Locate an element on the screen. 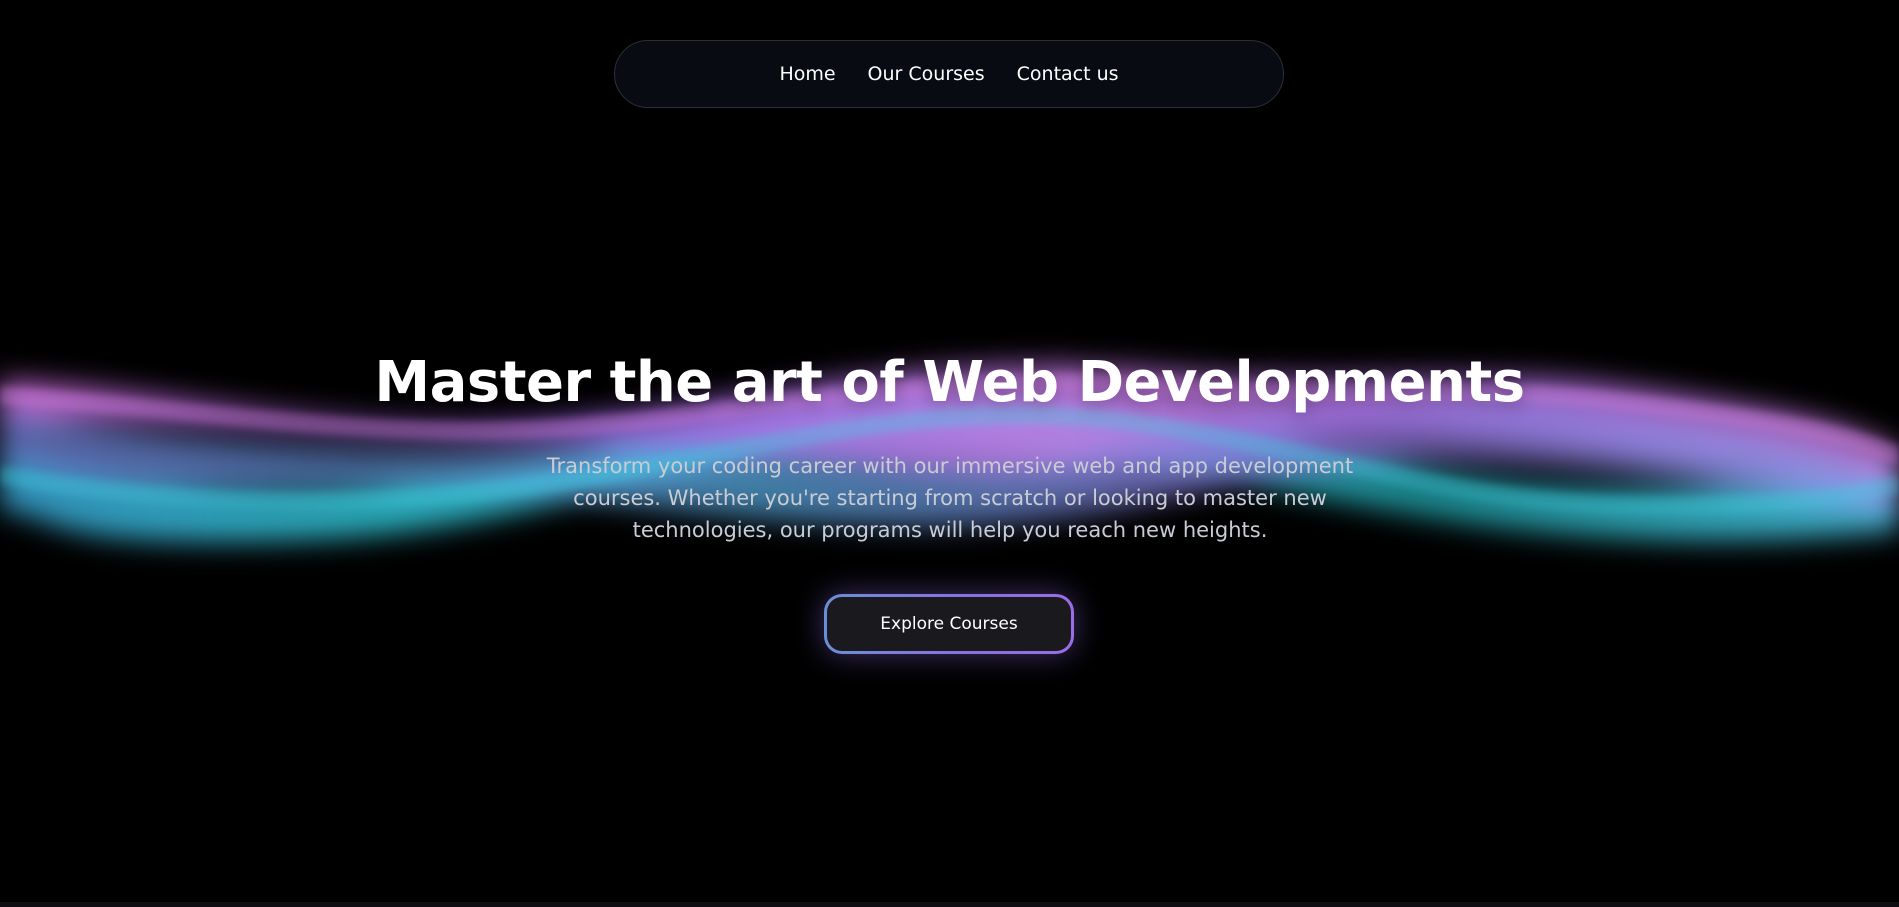 The image size is (1899, 907). nav-link-our-courses: Our Courses is located at coordinates (926, 74).